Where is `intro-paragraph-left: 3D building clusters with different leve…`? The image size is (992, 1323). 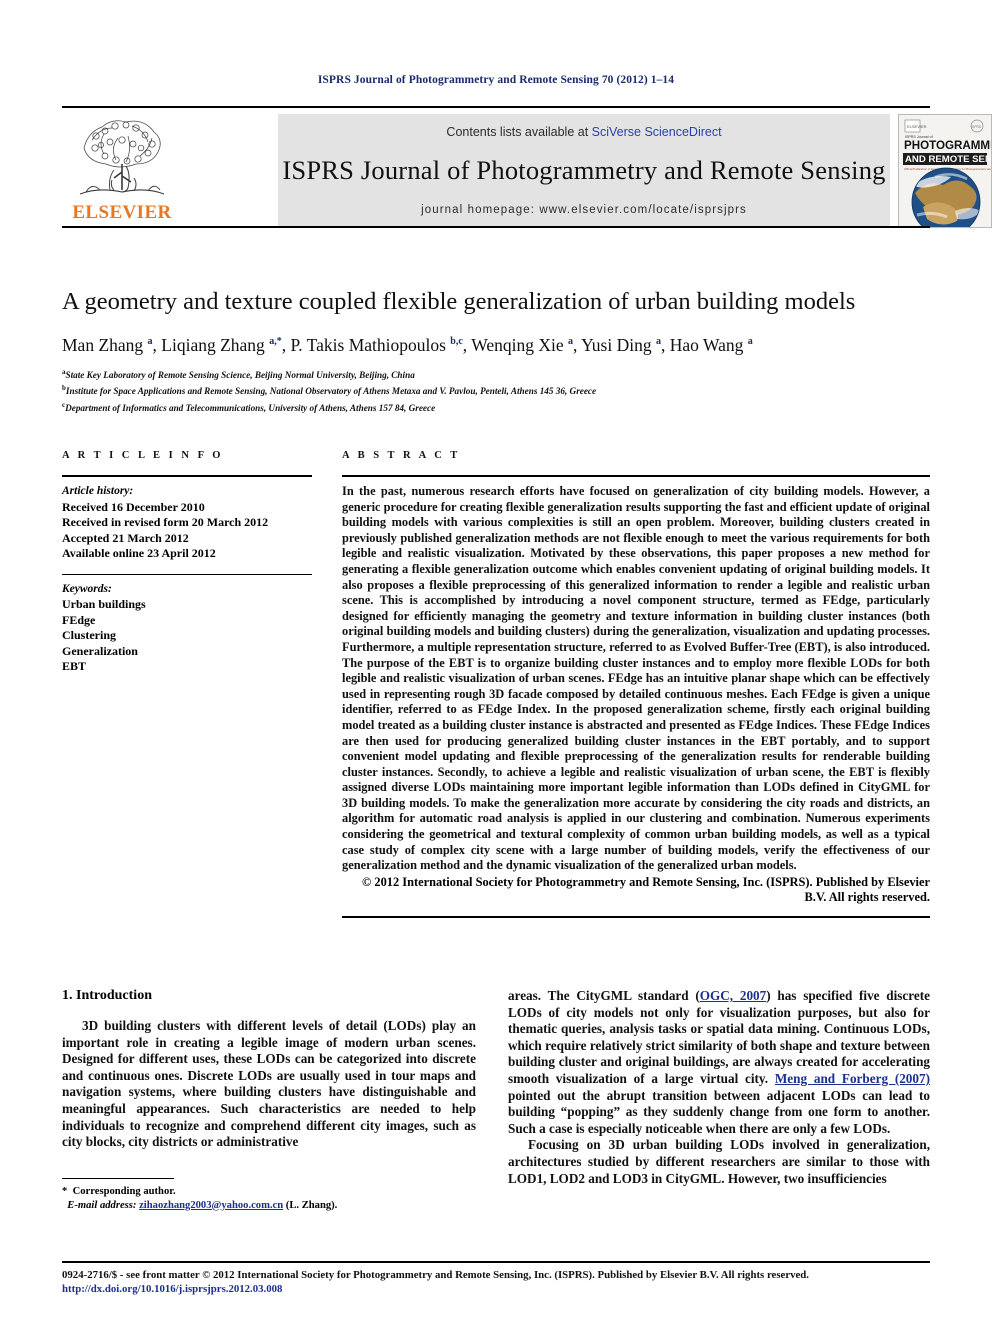 intro-paragraph-left: 3D building clusters with different leve… is located at coordinates (269, 1084).